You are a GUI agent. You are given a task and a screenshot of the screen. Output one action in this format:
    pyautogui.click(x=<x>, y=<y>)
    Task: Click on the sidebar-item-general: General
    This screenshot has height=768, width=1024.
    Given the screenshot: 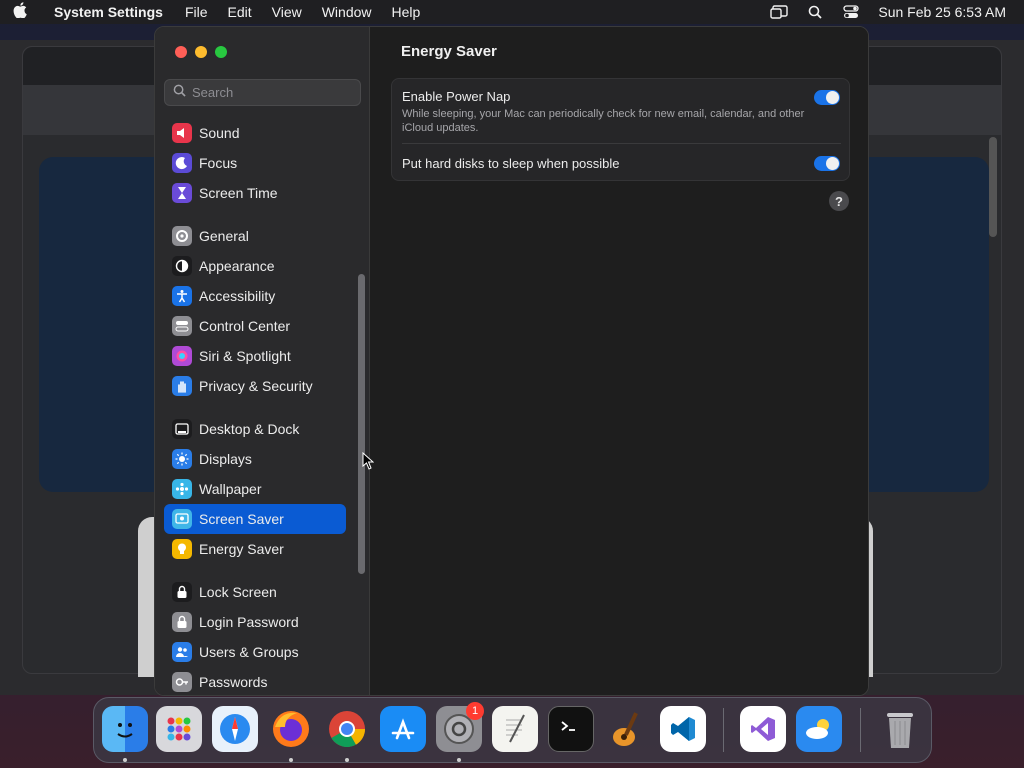 What is the action you would take?
    pyautogui.click(x=255, y=236)
    